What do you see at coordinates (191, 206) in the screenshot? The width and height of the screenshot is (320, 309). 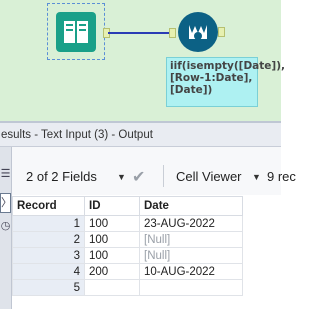 I see `column-header-date: Date` at bounding box center [191, 206].